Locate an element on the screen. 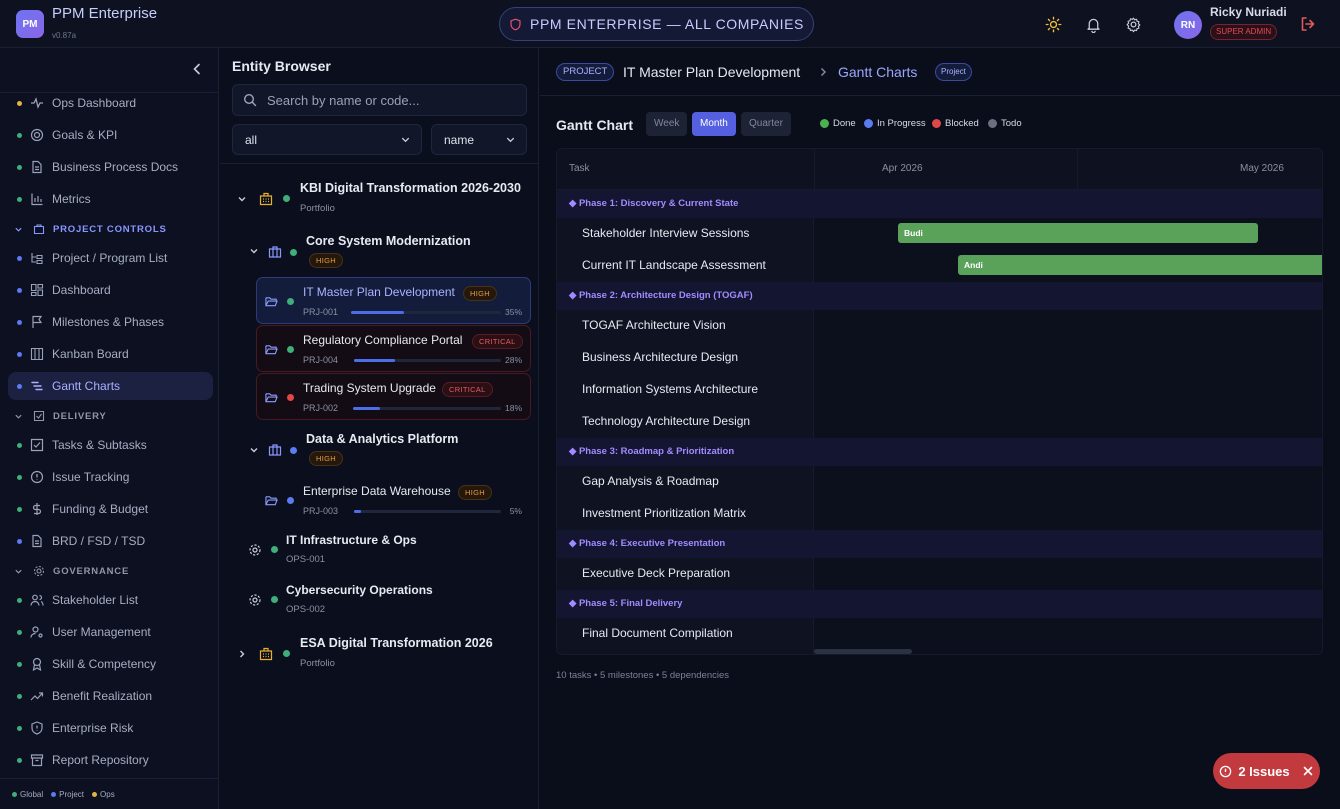 The height and width of the screenshot is (809, 1340). sidebar-item-benefit-realization: Benefit Realization is located at coordinates (110, 696).